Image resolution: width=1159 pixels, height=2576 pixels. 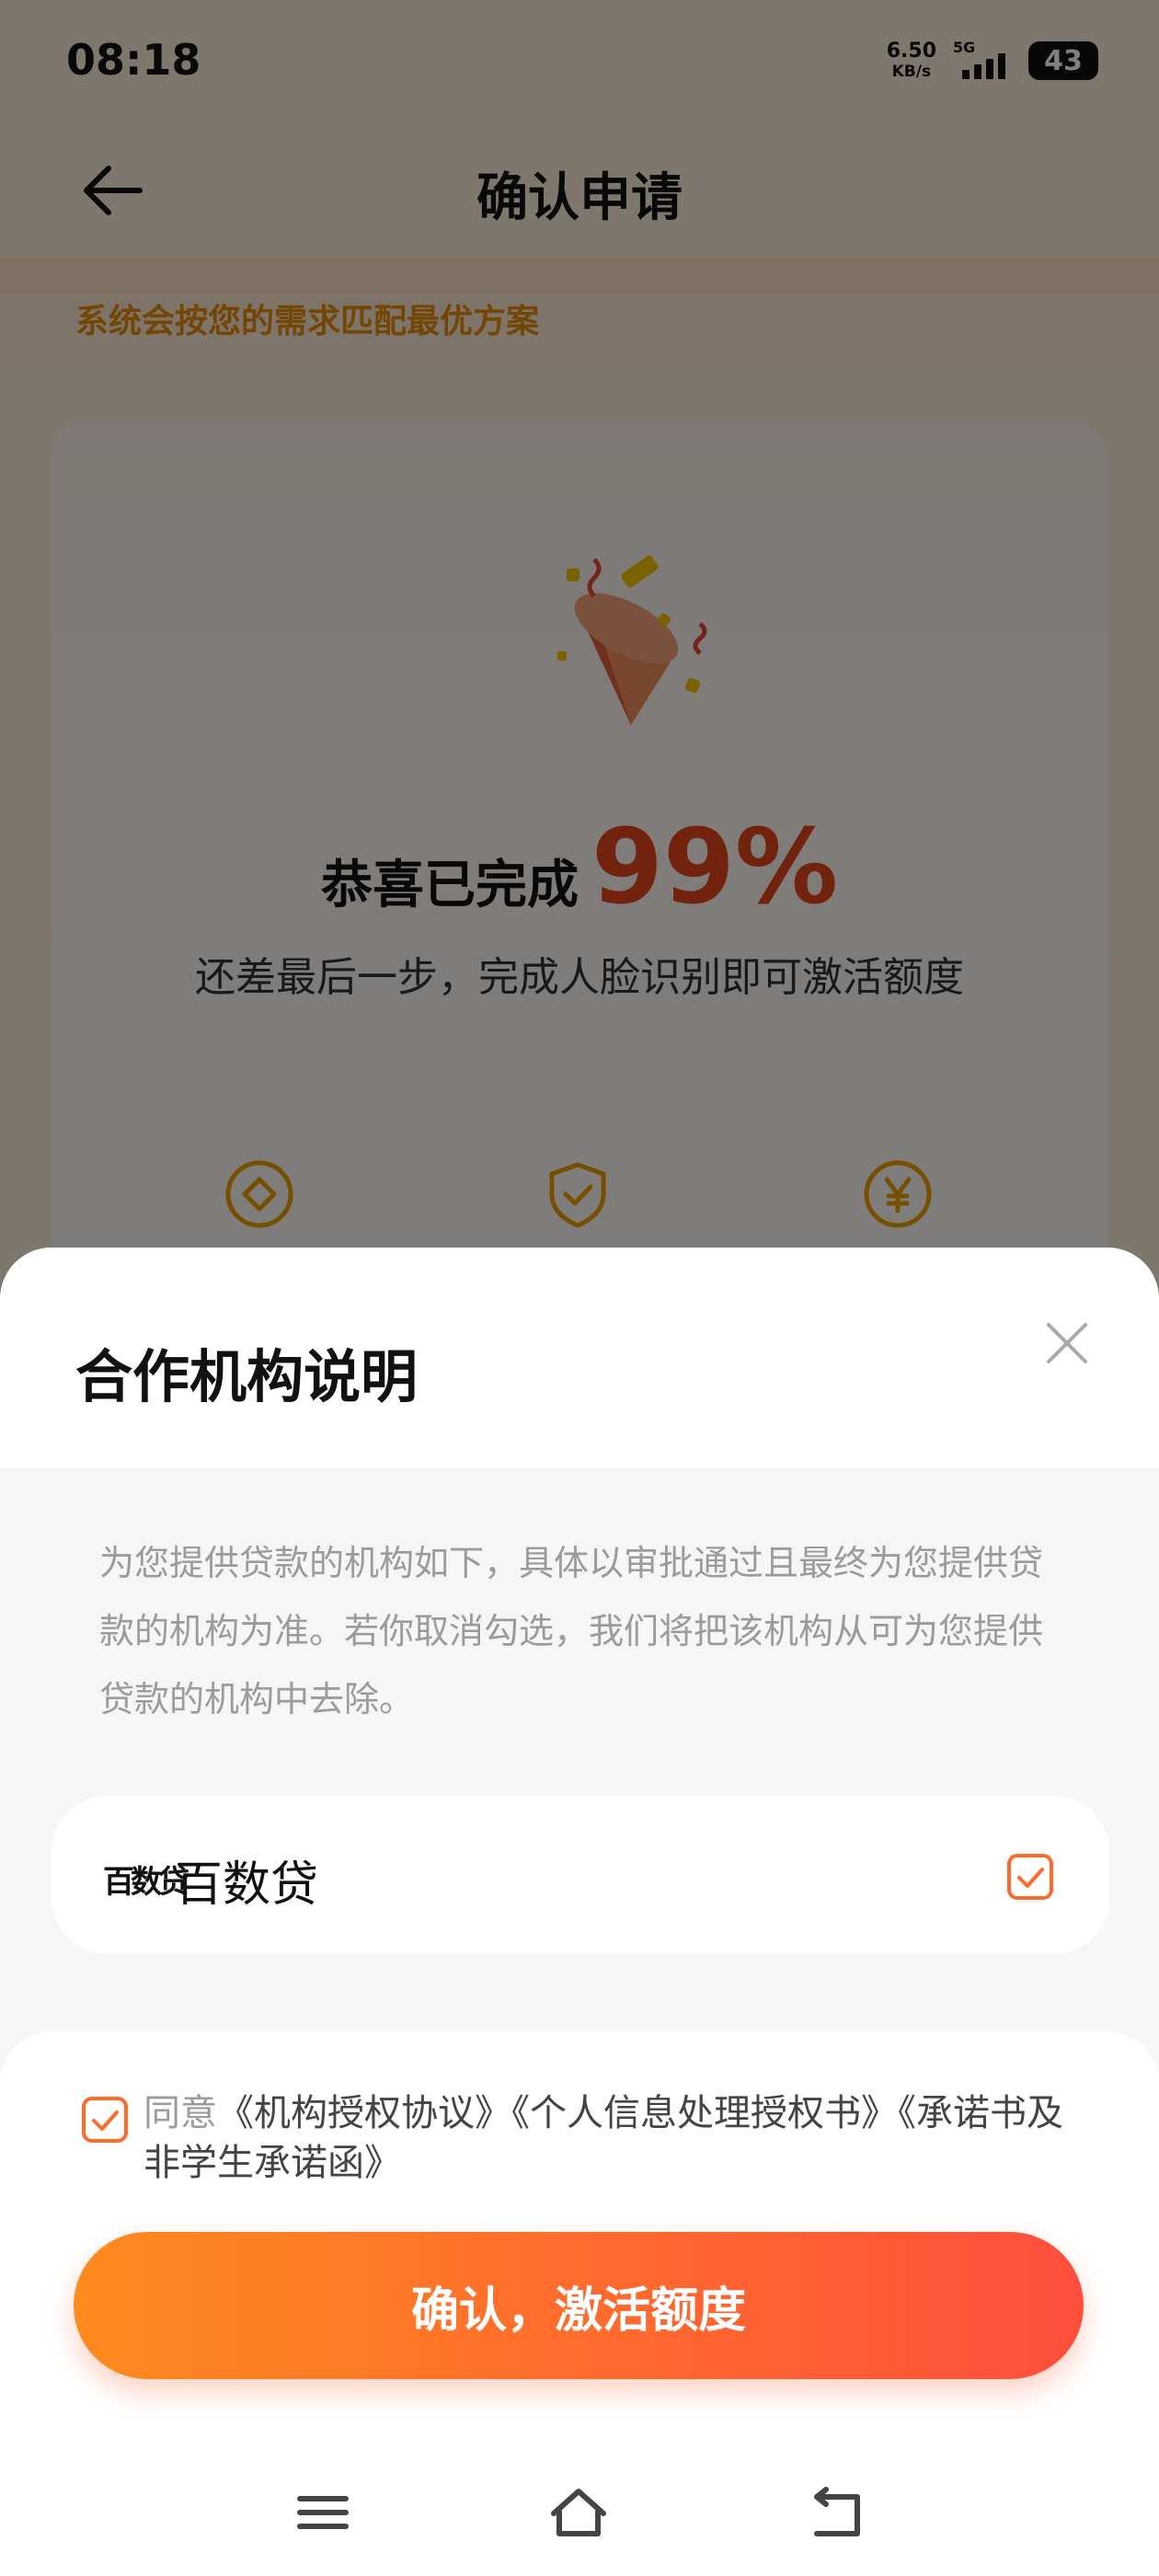 I want to click on agreement-text: 同意《机构授权协议》《个人信息处理授权书》《承诺书及非学生承诺函》, so click(x=617, y=2138).